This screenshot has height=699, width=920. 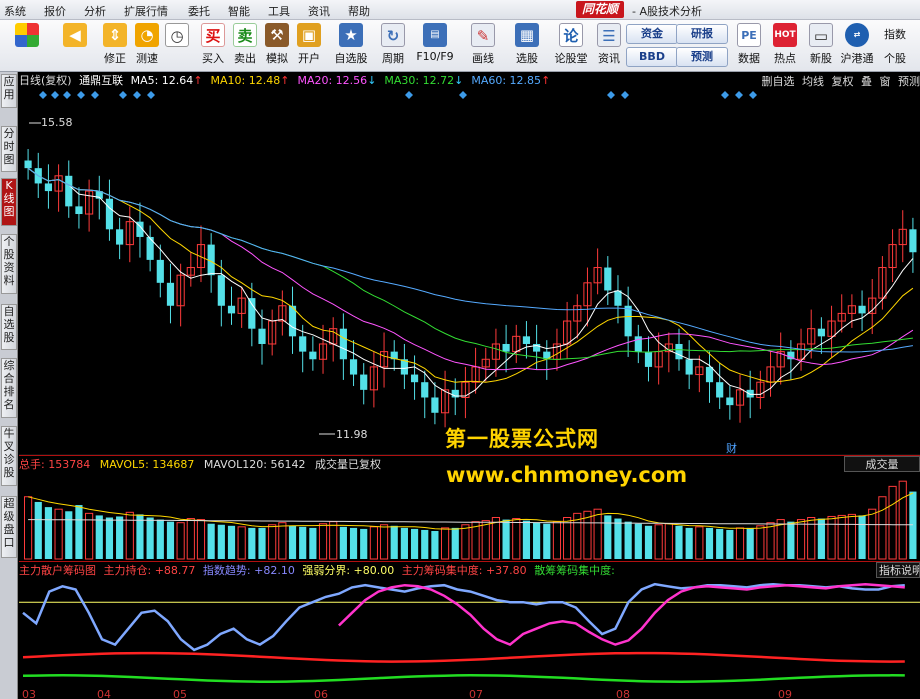 What do you see at coordinates (351, 58) in the screenshot?
I see `watchlist-label: 自选股` at bounding box center [351, 58].